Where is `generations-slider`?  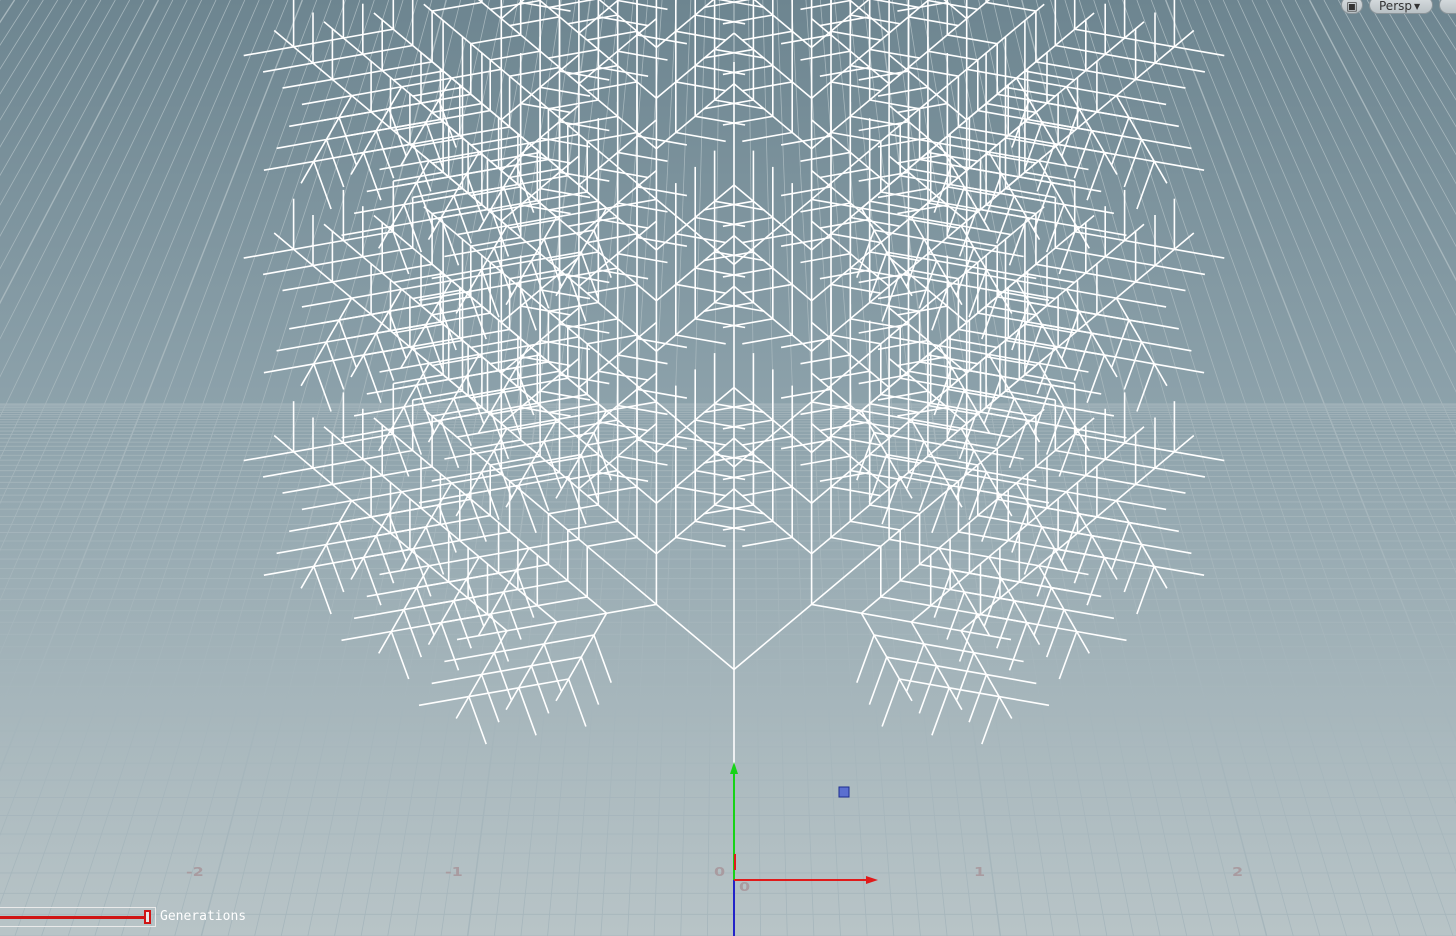 generations-slider is located at coordinates (78, 917).